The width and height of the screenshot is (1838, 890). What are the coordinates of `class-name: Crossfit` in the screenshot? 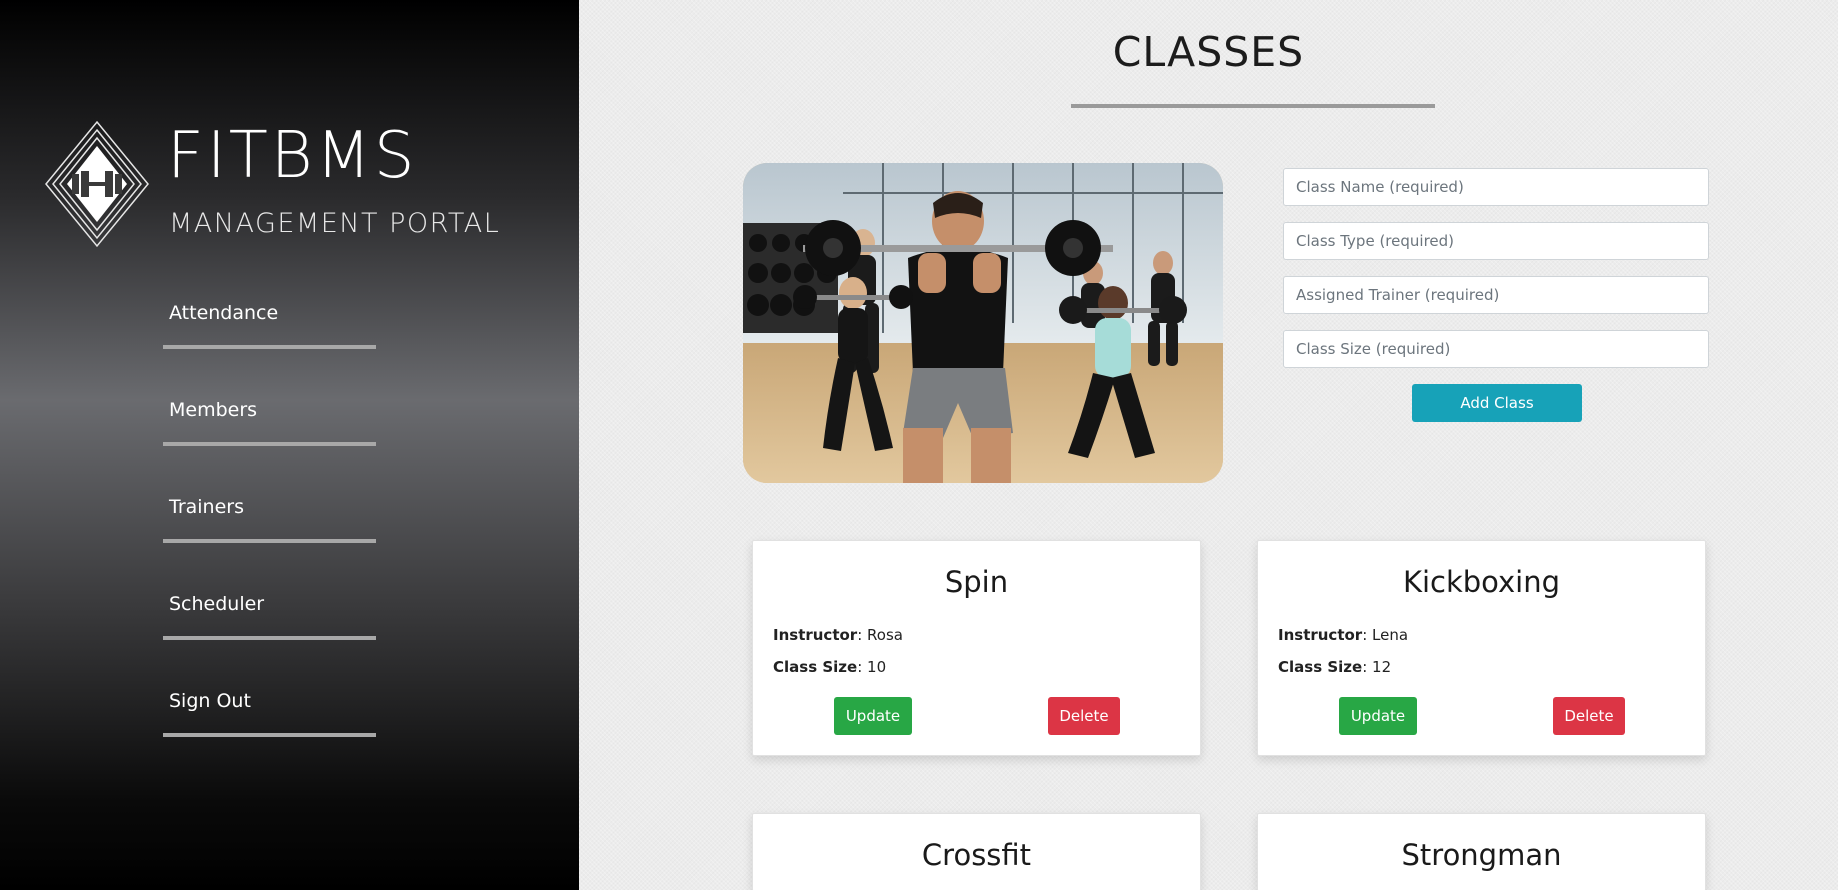 It's located at (976, 855).